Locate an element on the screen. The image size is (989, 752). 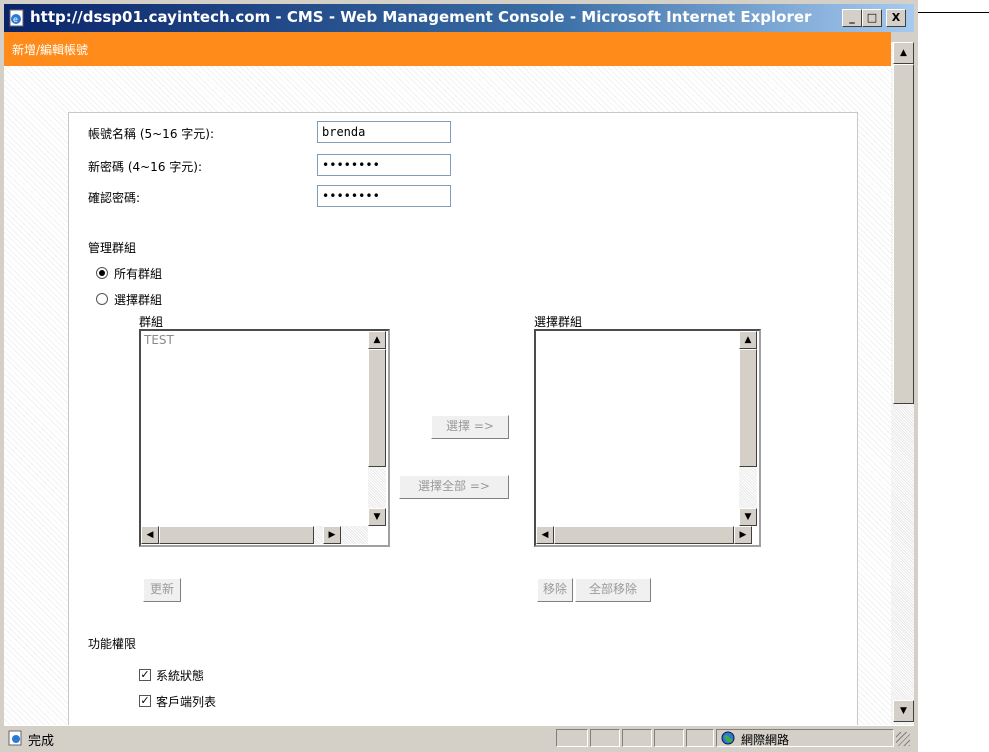
groups-list-label: 群組 is located at coordinates (151, 322).